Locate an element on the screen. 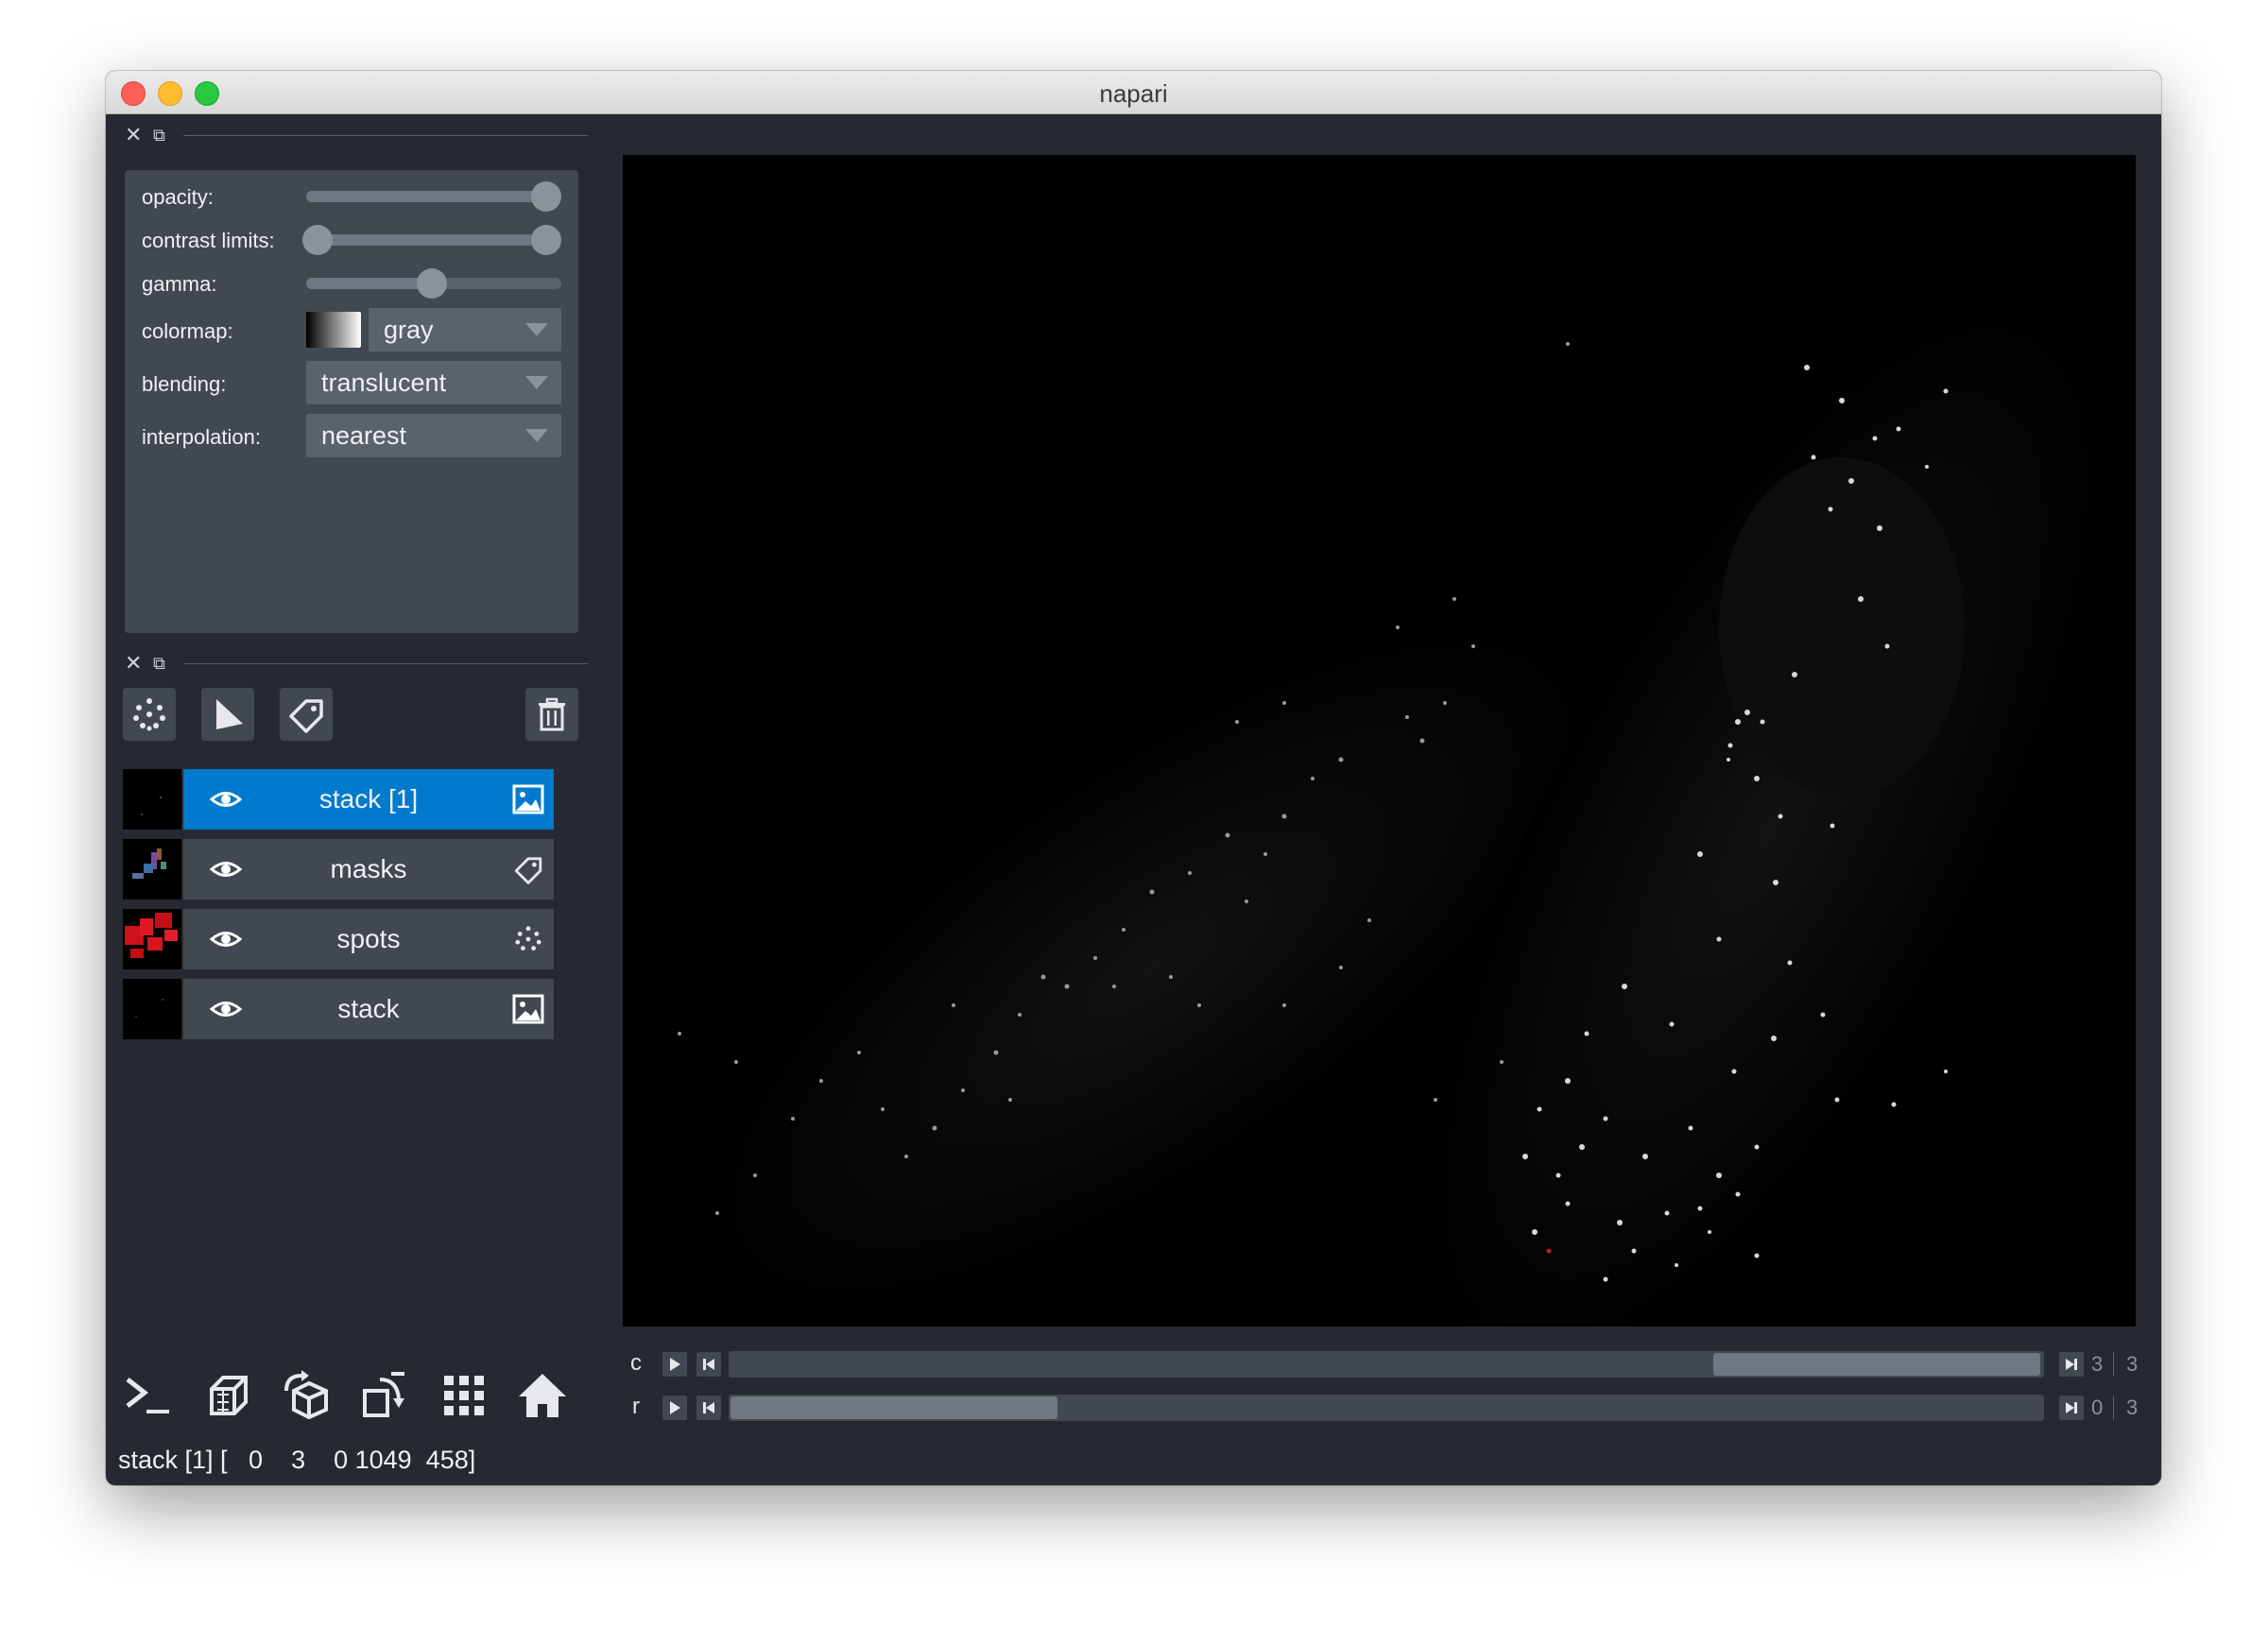 The height and width of the screenshot is (1627, 2268). trash-icon is located at coordinates (552, 714).